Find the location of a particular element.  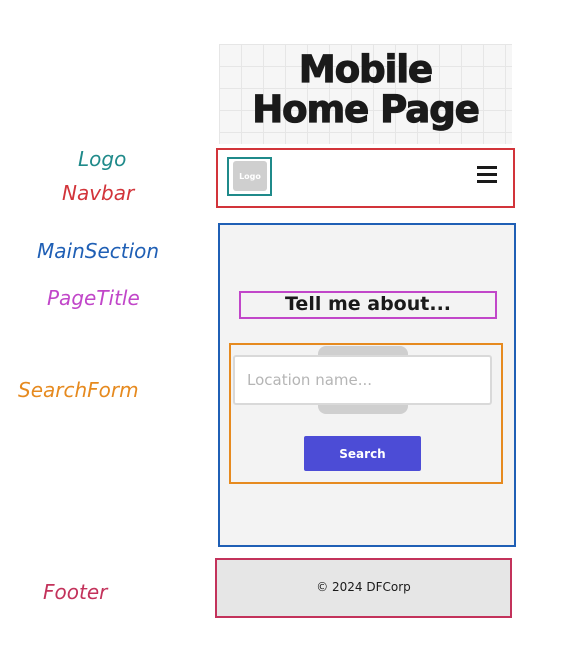

label-search-form: SearchForm is located at coordinates (78, 390).